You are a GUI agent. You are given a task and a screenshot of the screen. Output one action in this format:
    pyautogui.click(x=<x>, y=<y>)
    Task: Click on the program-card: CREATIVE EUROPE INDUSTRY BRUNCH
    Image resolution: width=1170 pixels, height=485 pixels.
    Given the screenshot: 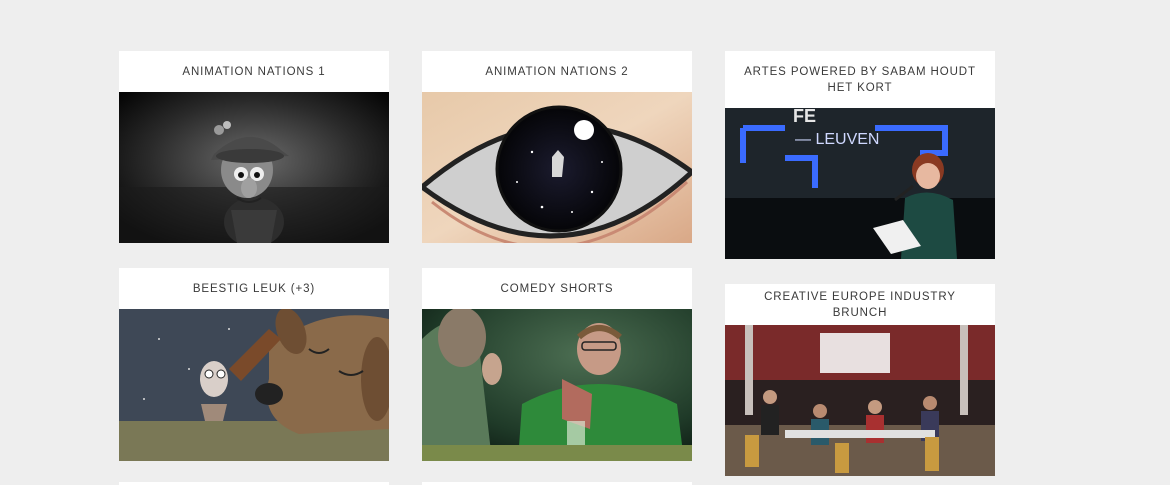 What is the action you would take?
    pyautogui.click(x=860, y=380)
    